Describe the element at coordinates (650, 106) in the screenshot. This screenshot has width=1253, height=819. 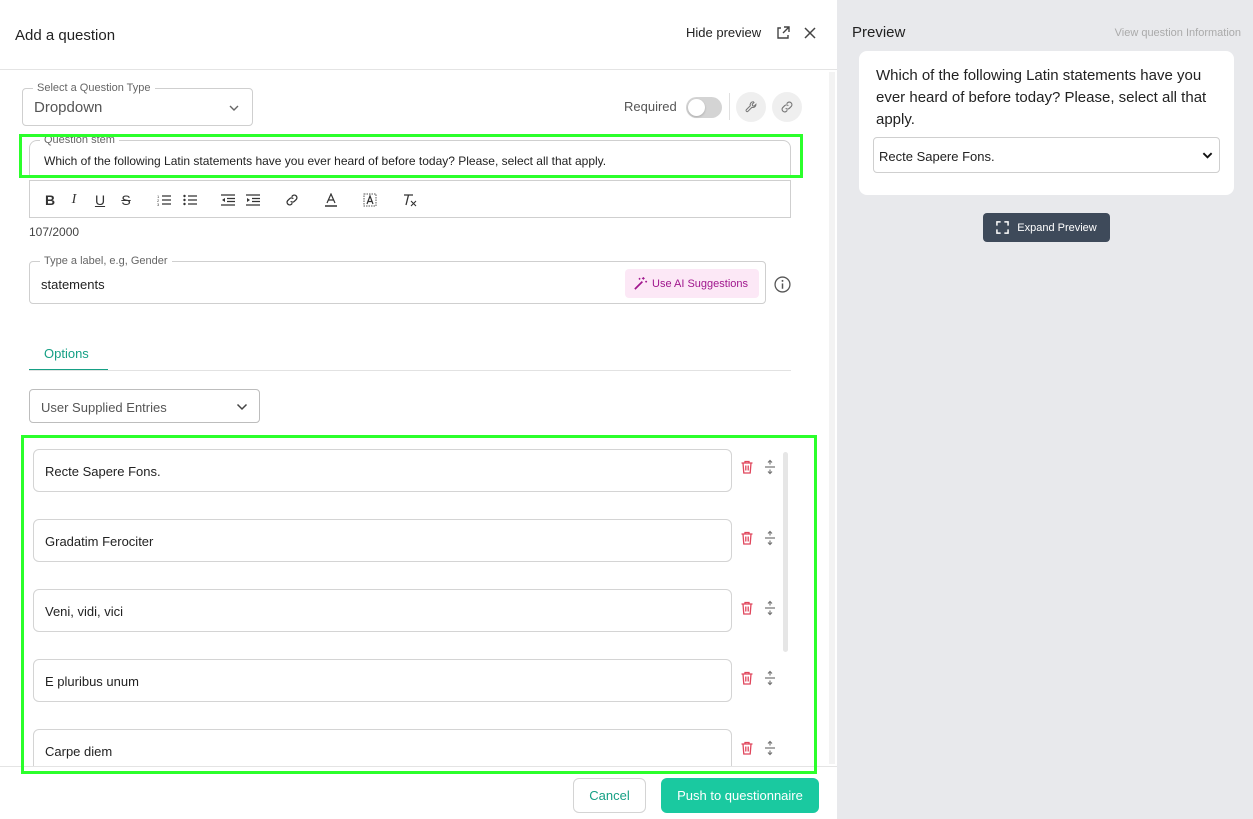
I see `required-label: Required` at that location.